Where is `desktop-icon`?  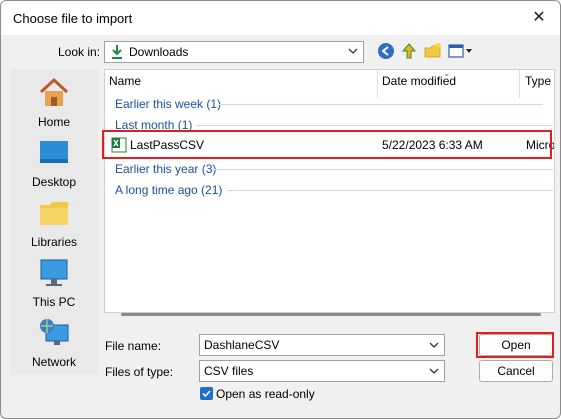
desktop-icon is located at coordinates (54, 152).